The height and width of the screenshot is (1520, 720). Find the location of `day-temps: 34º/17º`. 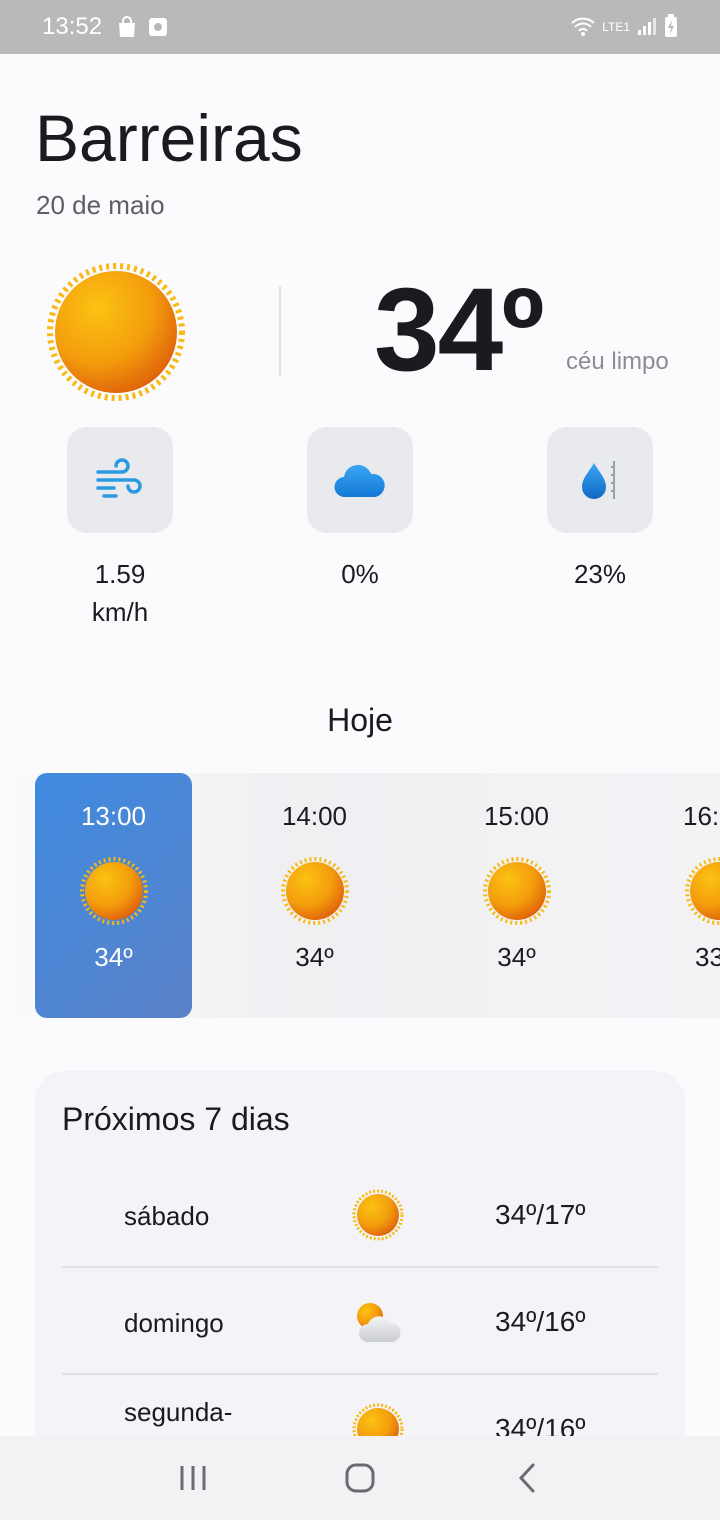

day-temps: 34º/17º is located at coordinates (540, 1214).